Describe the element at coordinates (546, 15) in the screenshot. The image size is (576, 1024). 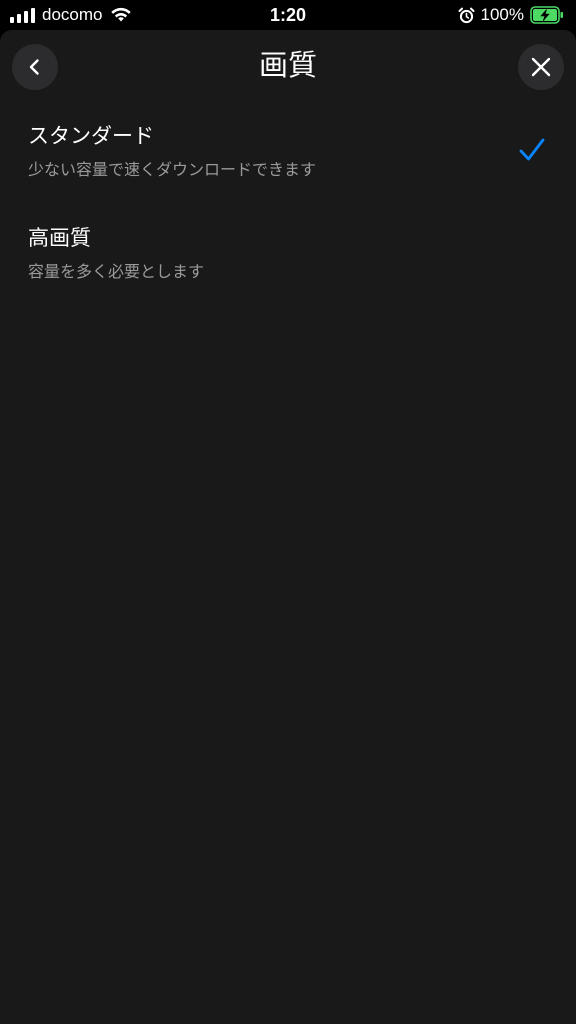
I see `battery-charging-icon` at that location.